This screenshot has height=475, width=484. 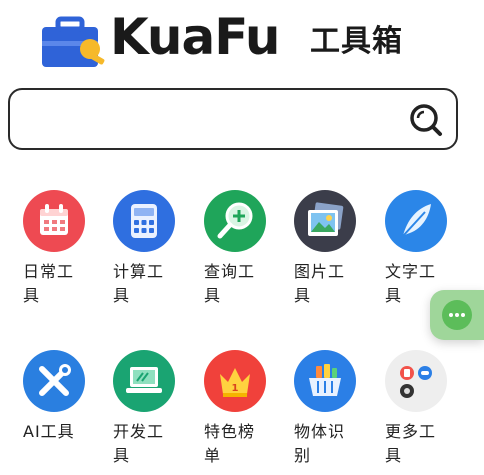 I want to click on picture-icon, so click(x=325, y=221).